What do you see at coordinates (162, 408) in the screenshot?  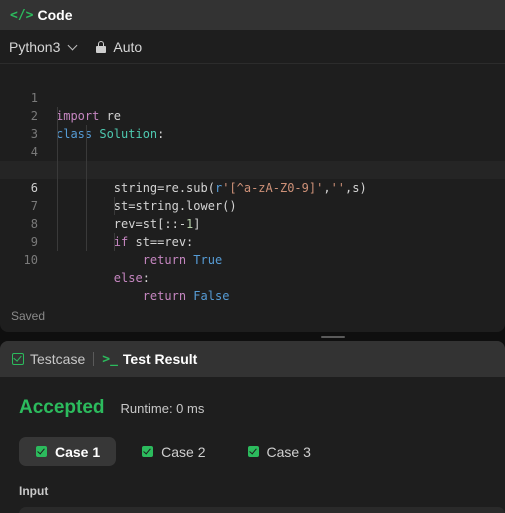 I see `runtime-text: Runtime: 0 ms` at bounding box center [162, 408].